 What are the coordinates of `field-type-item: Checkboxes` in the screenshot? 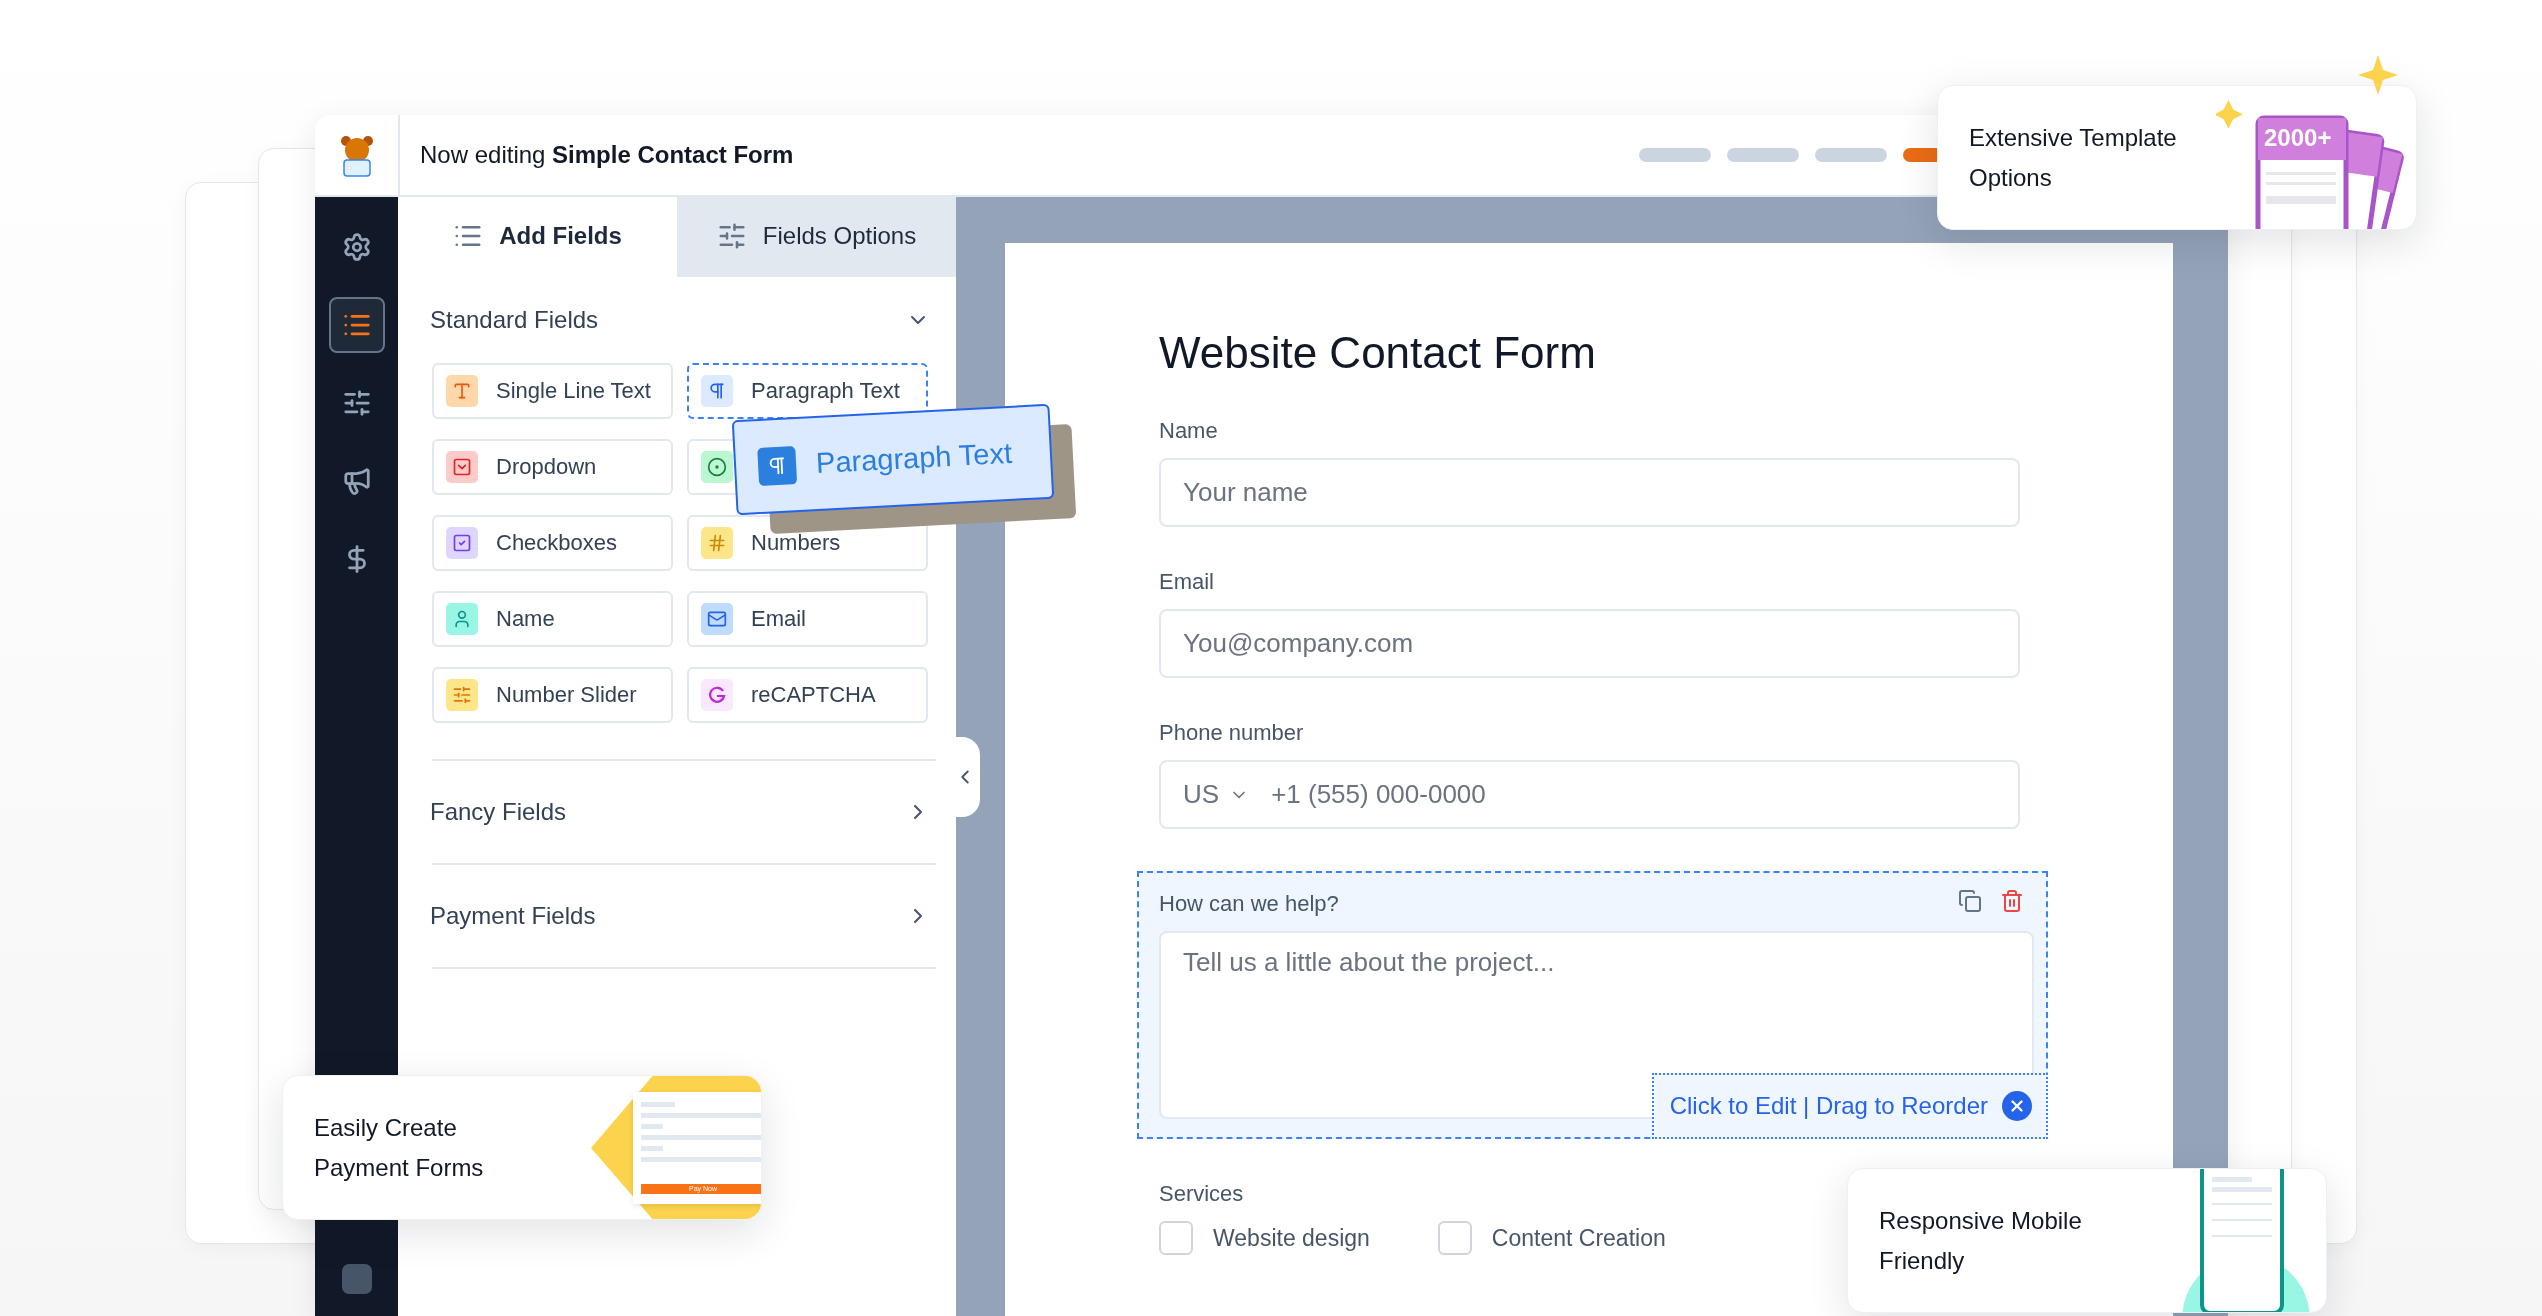 It's located at (552, 543).